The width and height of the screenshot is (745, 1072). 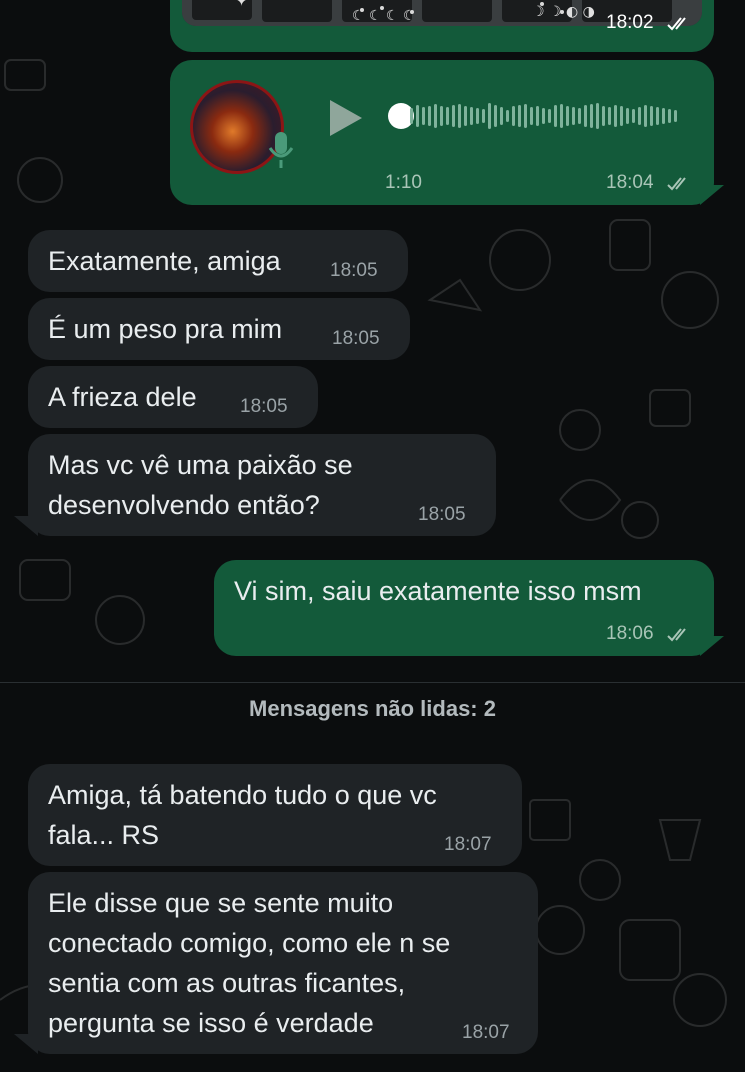 What do you see at coordinates (164, 261) in the screenshot?
I see `message-text: Exatamente, amiga` at bounding box center [164, 261].